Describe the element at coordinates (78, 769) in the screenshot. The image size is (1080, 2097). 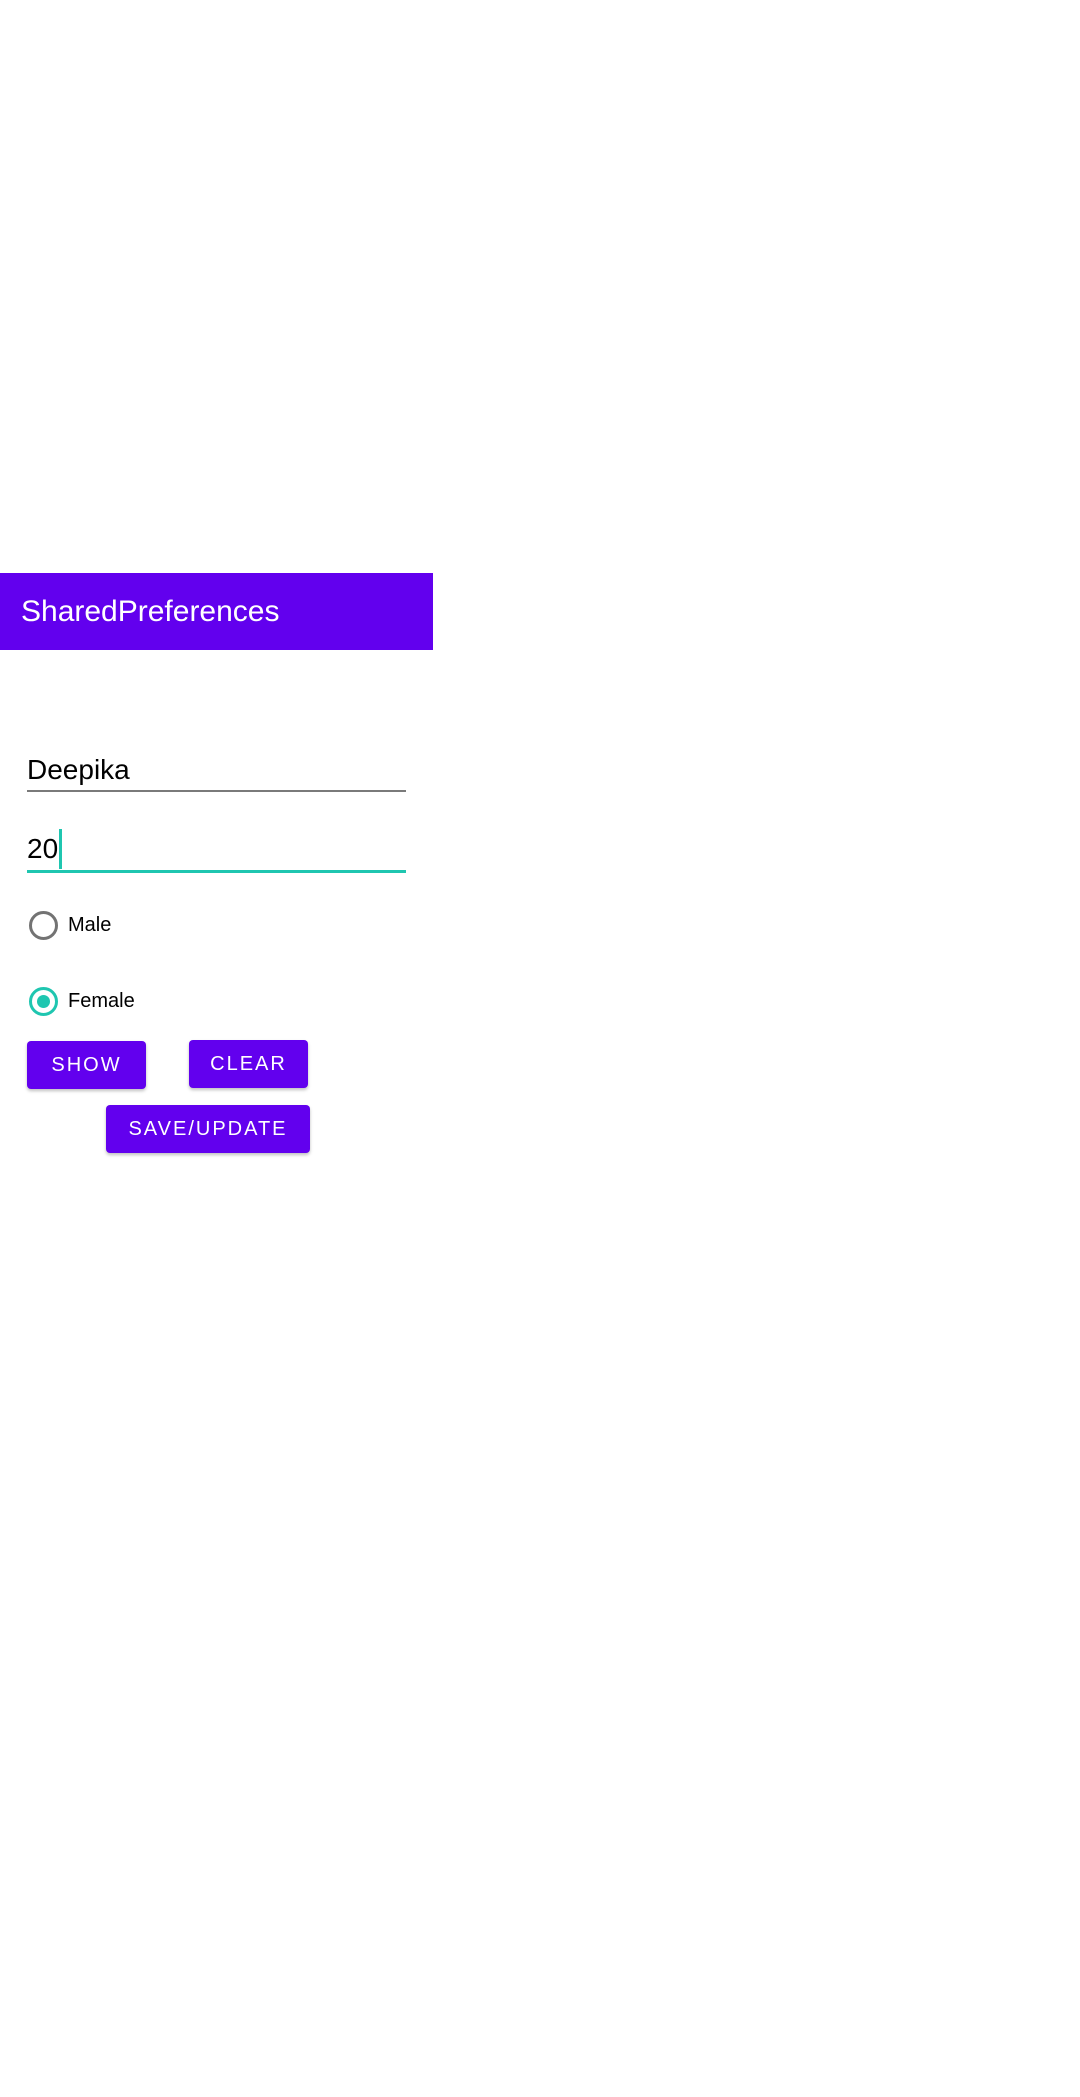
I see `name-field-value: Deepika` at that location.